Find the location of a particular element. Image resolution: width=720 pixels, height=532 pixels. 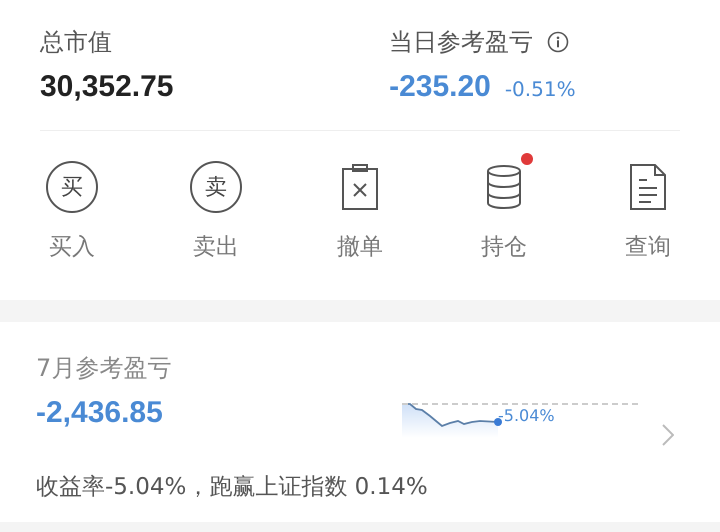

daily-pnl-value: -235.20 is located at coordinates (440, 87).